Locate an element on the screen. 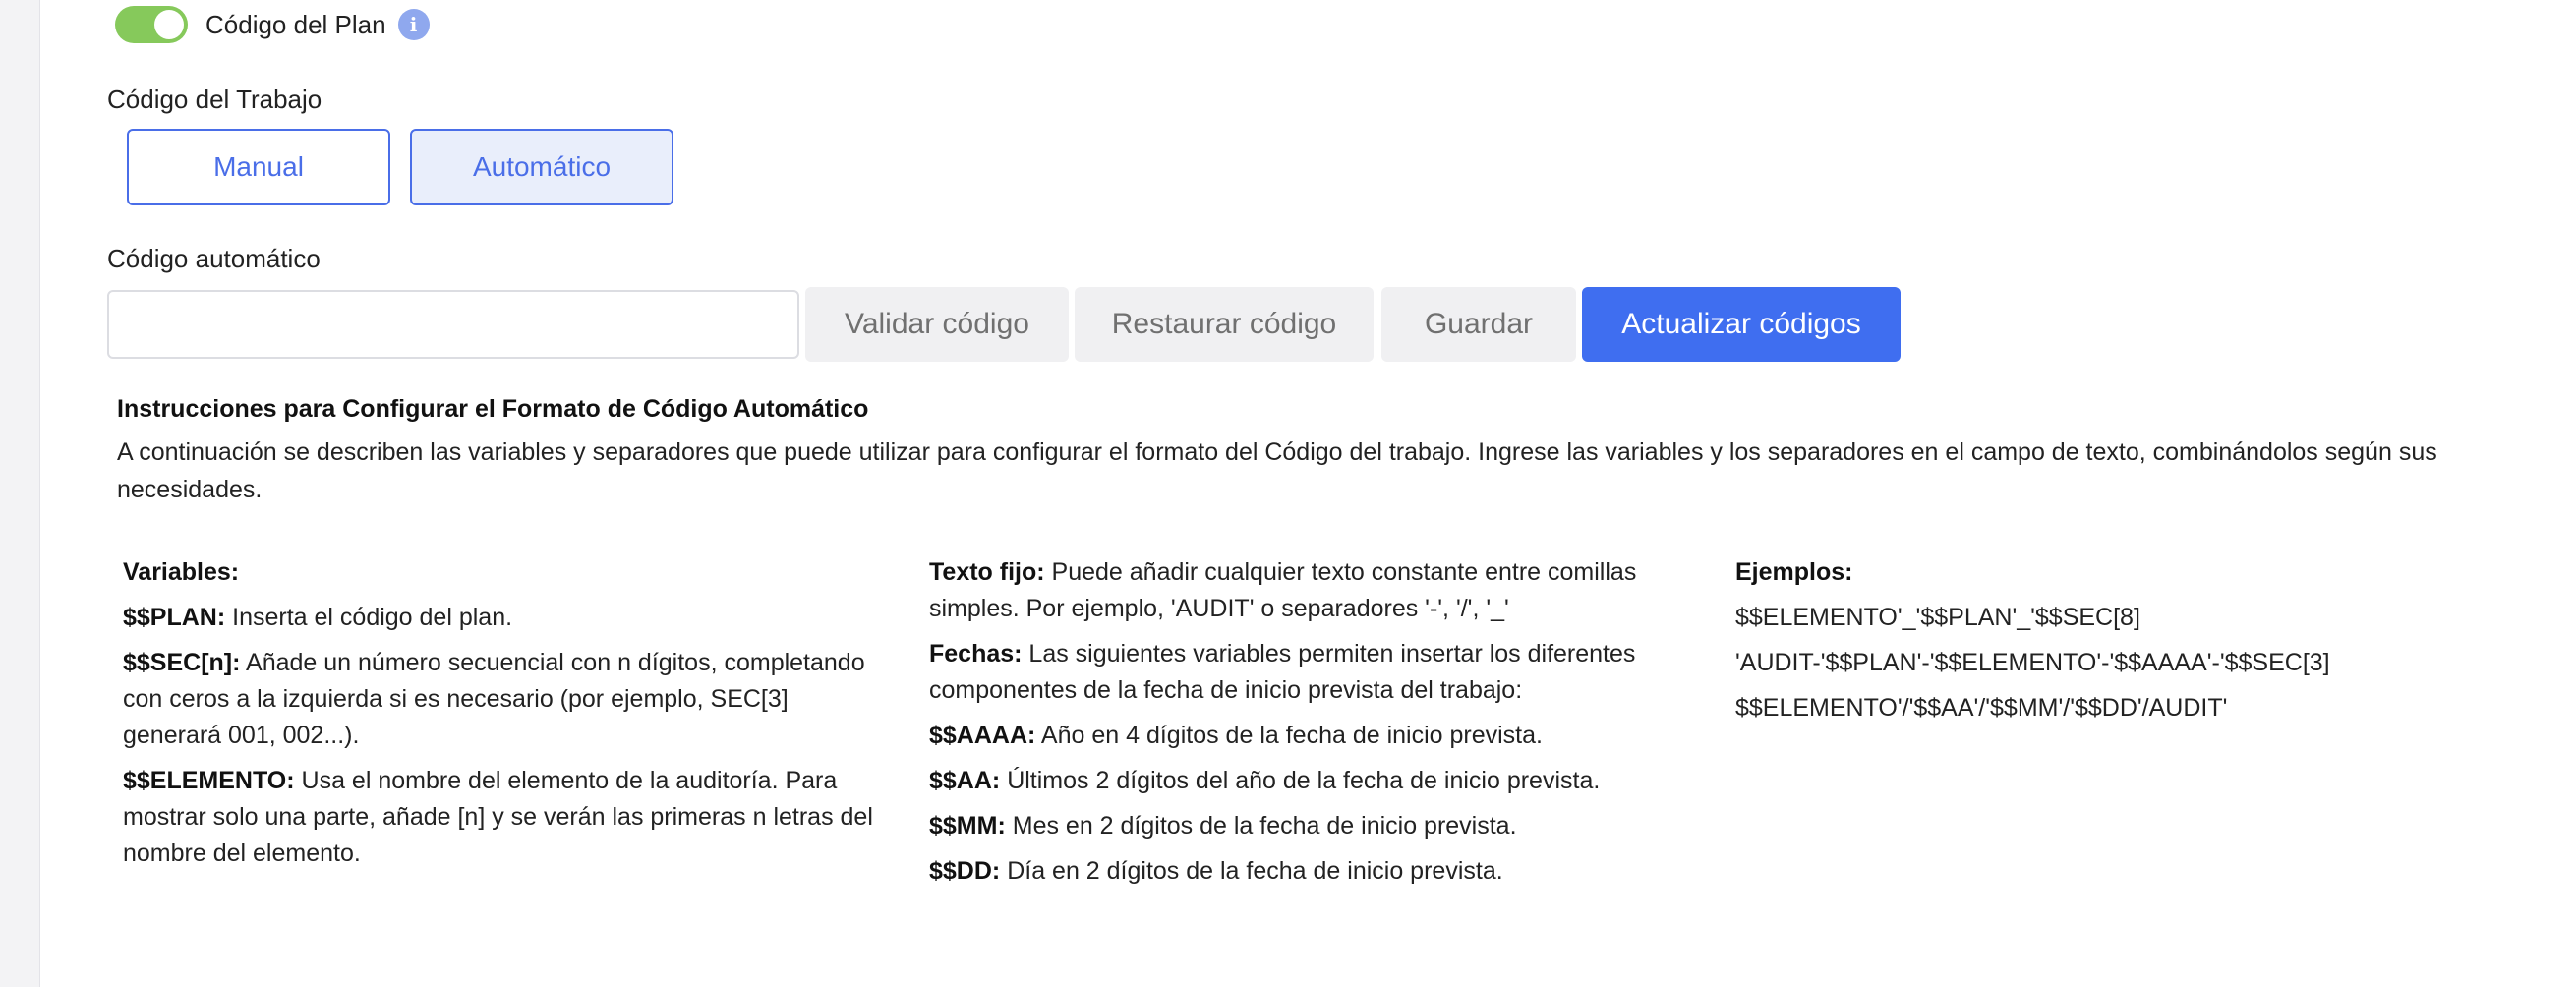 This screenshot has height=987, width=2576. restore-code-button: Restaurar código is located at coordinates (1224, 325).